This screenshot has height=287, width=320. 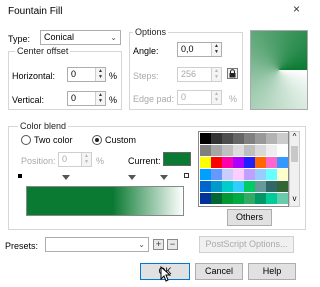 What do you see at coordinates (26, 140) in the screenshot?
I see `two-color-radio` at bounding box center [26, 140].